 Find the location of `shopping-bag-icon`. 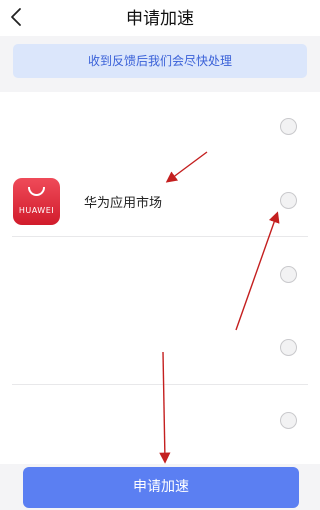

shopping-bag-icon is located at coordinates (36, 191).